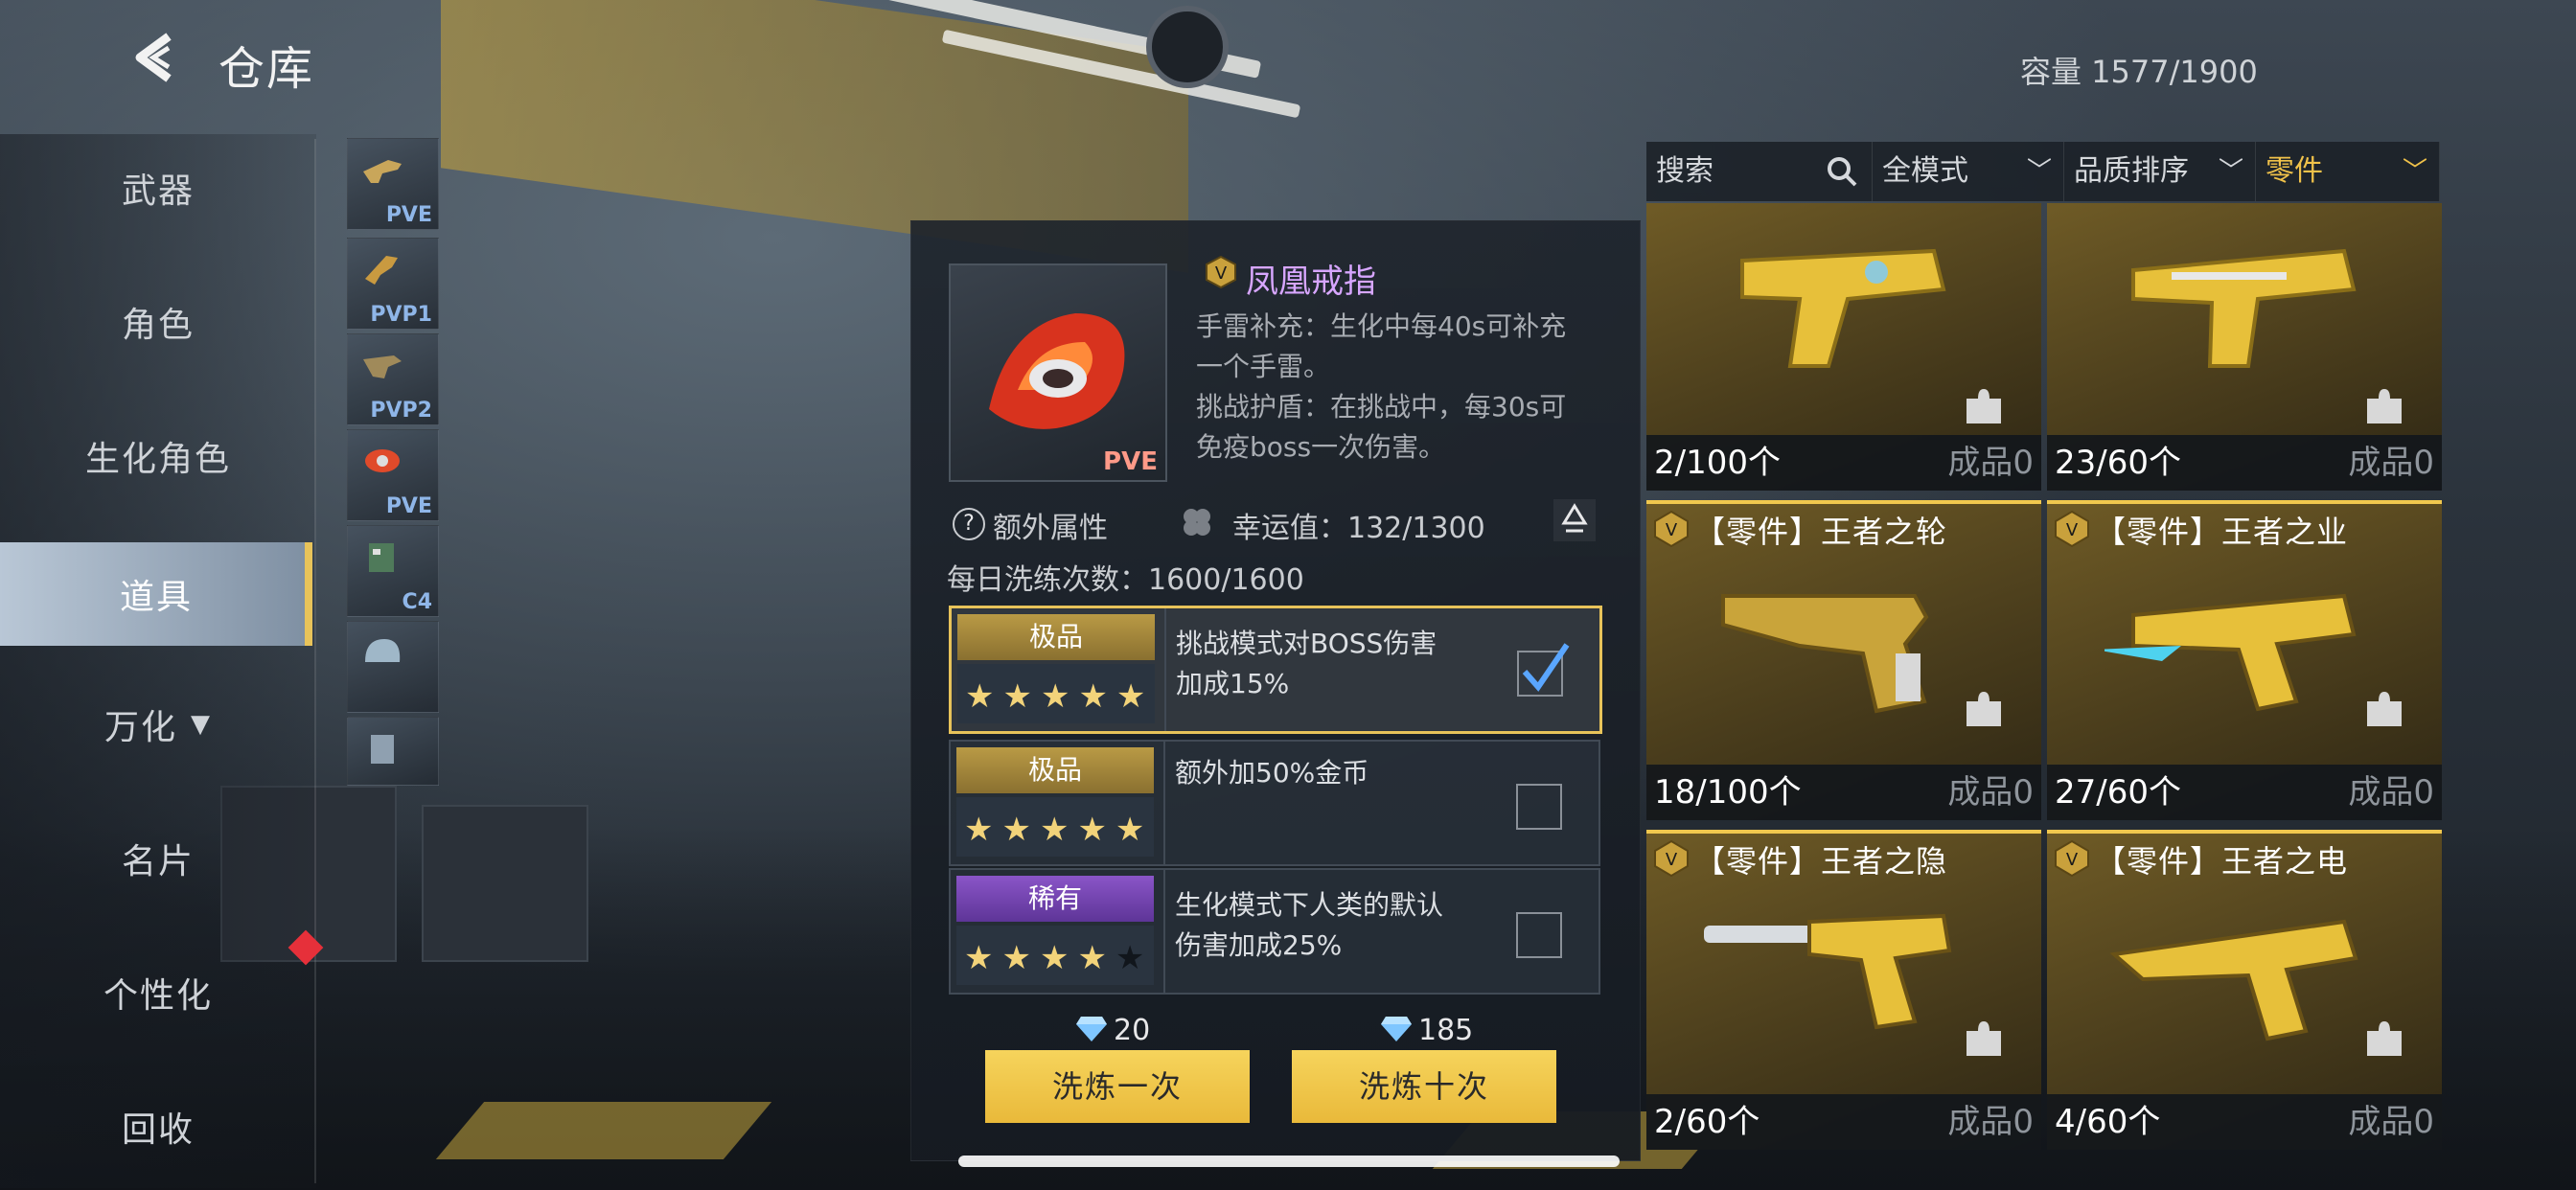 The height and width of the screenshot is (1190, 2576). Describe the element at coordinates (155, 58) in the screenshot. I see `back-button` at that location.